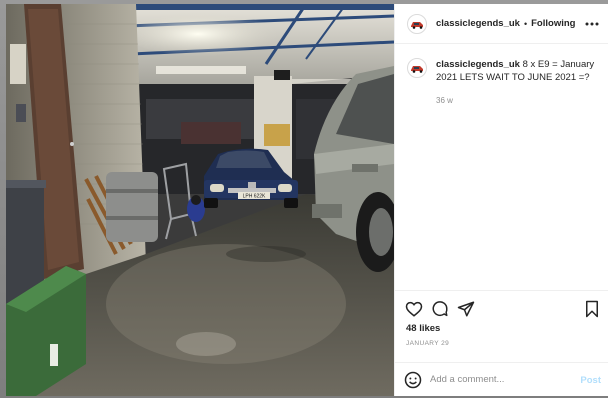 The image size is (608, 398). I want to click on post-comment-button: Post, so click(590, 380).